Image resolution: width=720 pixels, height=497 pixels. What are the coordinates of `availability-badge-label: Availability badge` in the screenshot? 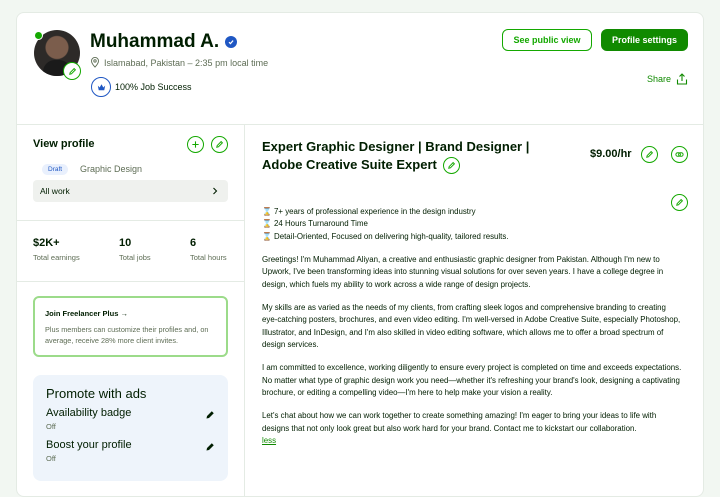 It's located at (89, 413).